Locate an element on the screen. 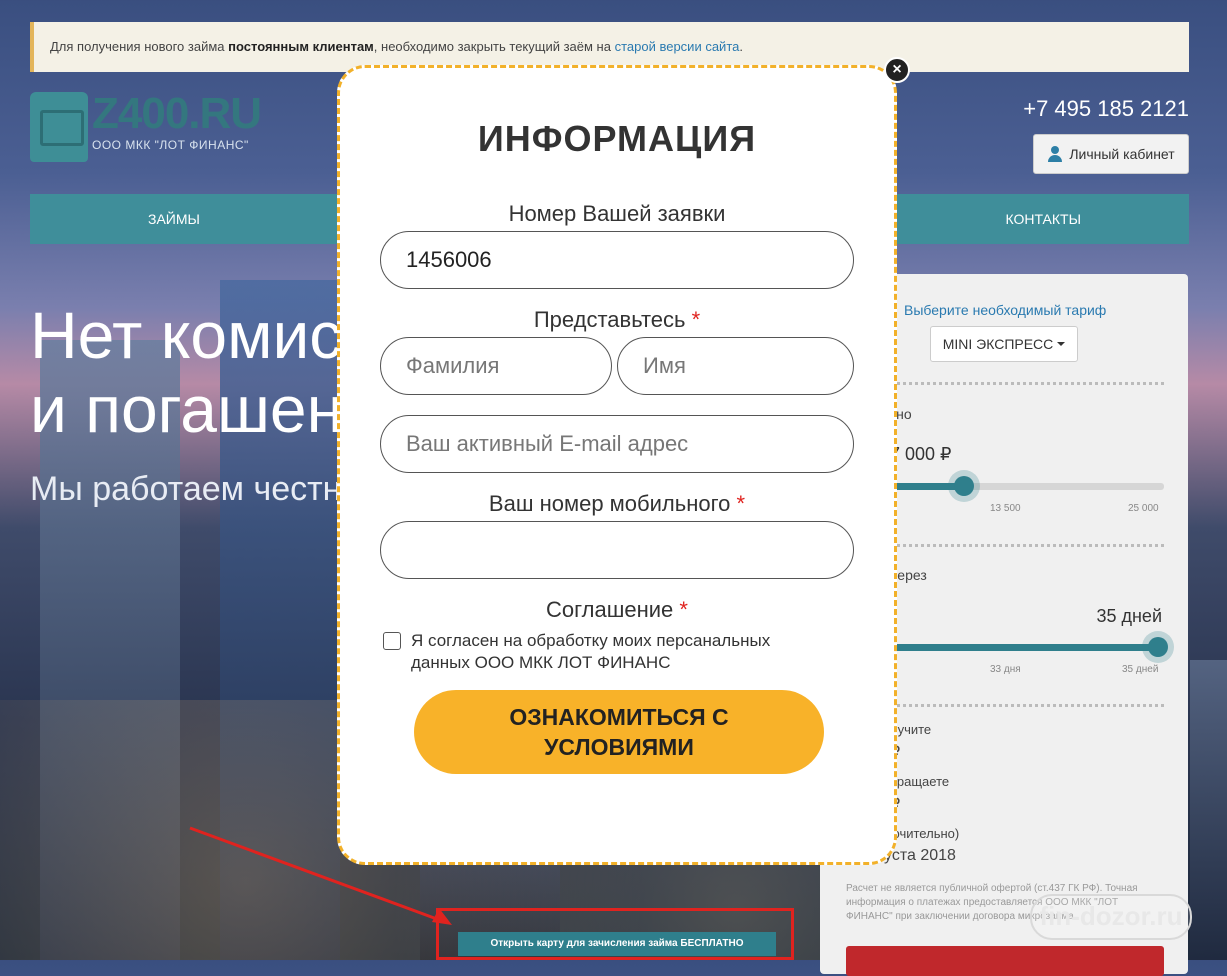 The width and height of the screenshot is (1227, 976). site-logo: Z400.RU ООО МКК "ЛОТ ФИНАНС" is located at coordinates (146, 125).